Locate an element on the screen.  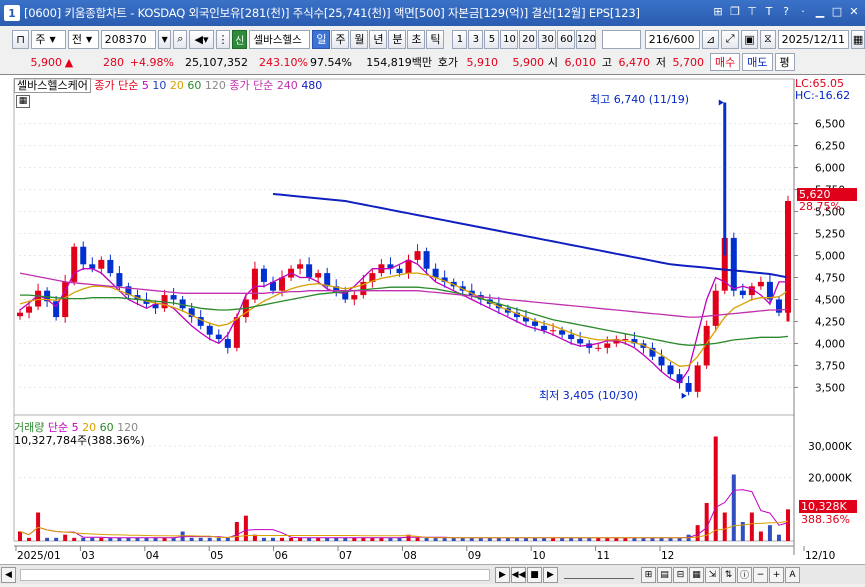
play-icon: ▶ is located at coordinates (550, 574).